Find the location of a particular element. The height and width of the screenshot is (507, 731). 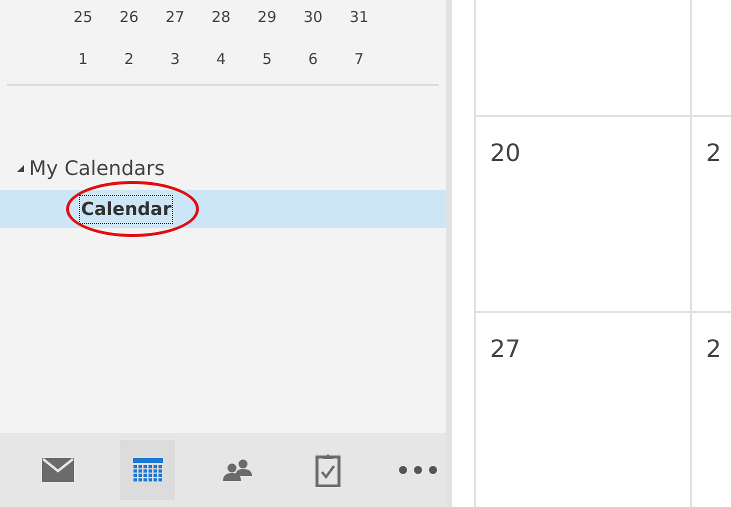

date-cell: 25 is located at coordinates (83, 17).